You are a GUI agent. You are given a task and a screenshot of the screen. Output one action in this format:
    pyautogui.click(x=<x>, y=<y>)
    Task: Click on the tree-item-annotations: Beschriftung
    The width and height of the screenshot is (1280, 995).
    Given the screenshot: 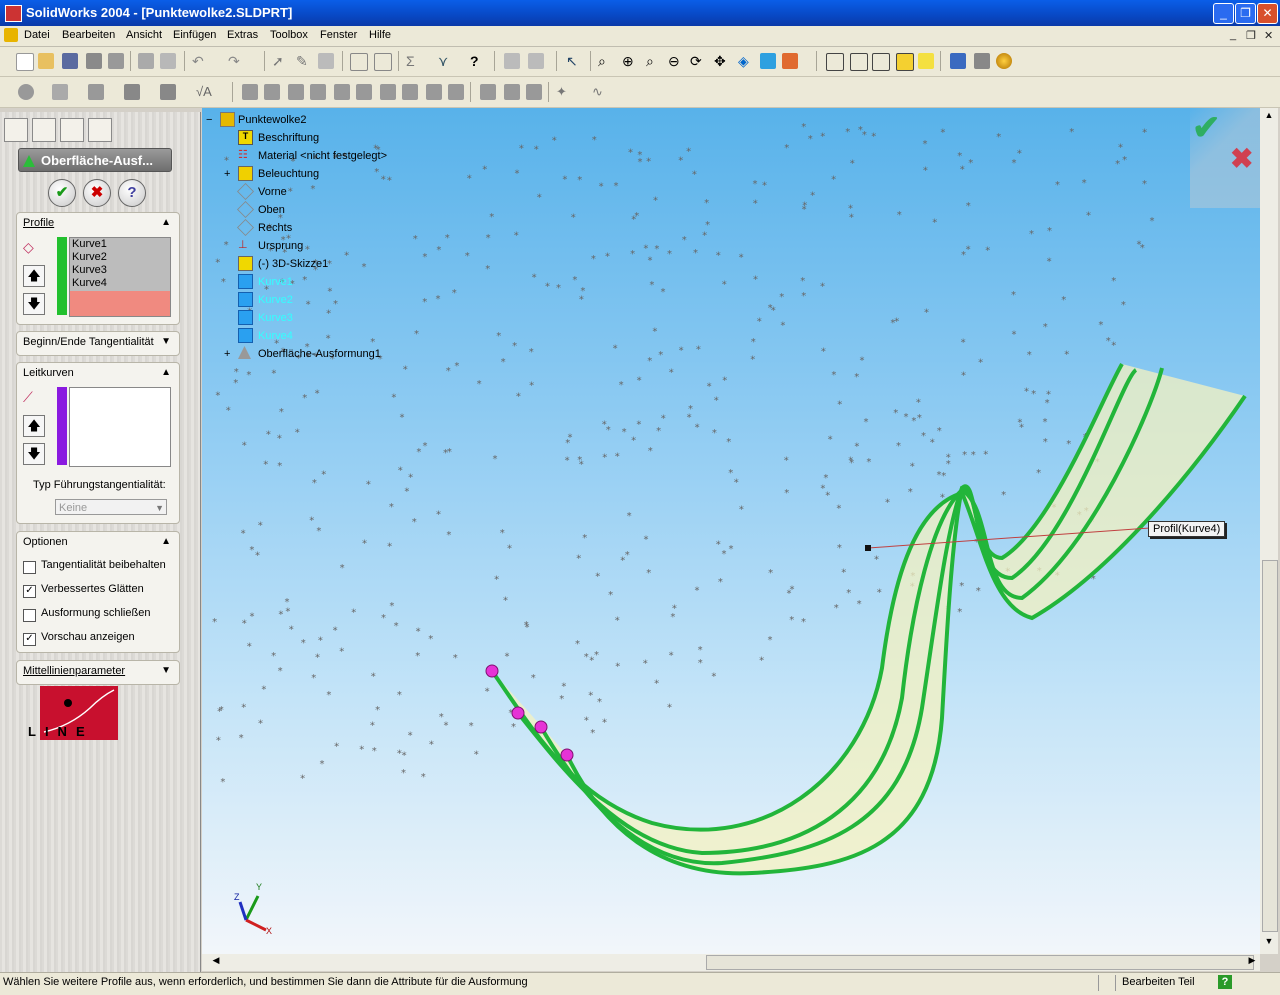 What is the action you would take?
    pyautogui.click(x=288, y=138)
    